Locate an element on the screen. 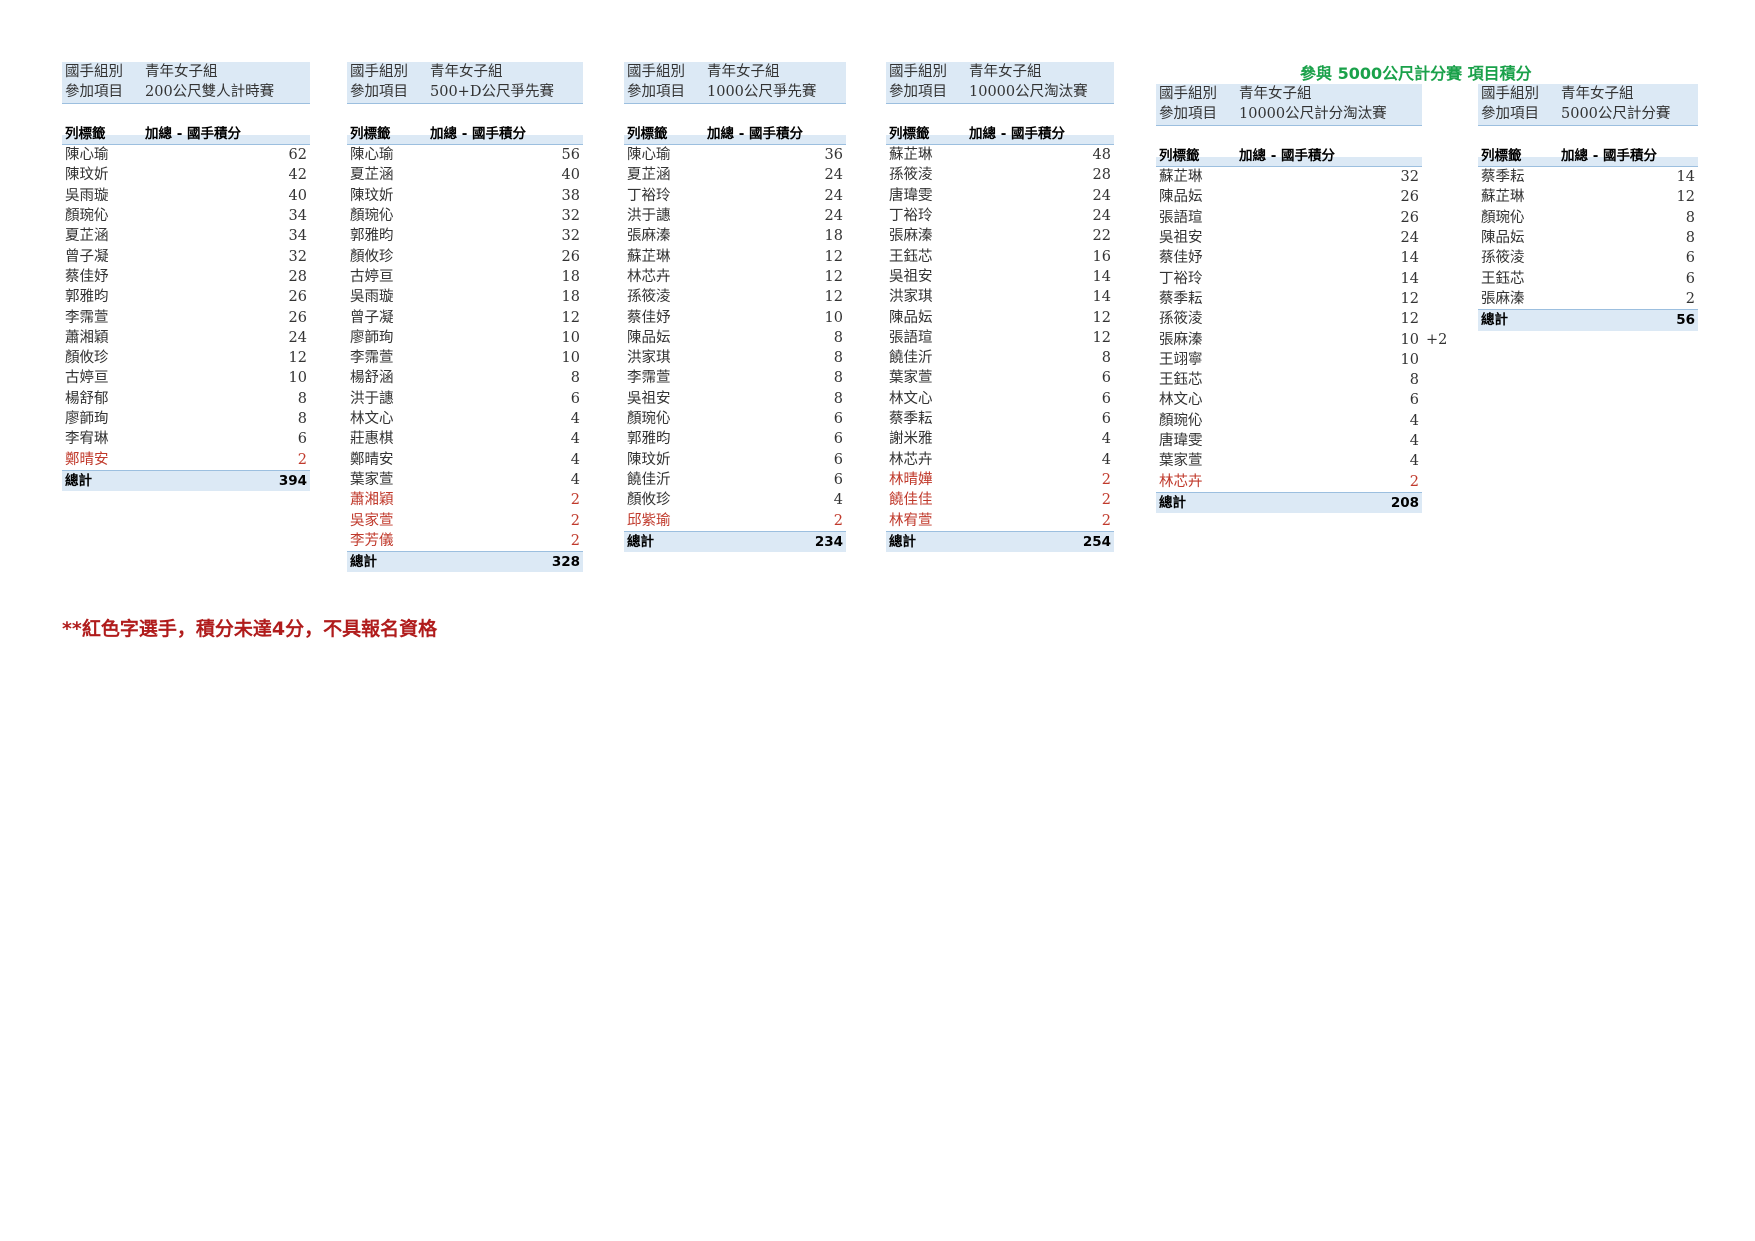  table-row: 顏攸珍 4 is located at coordinates (735, 500).